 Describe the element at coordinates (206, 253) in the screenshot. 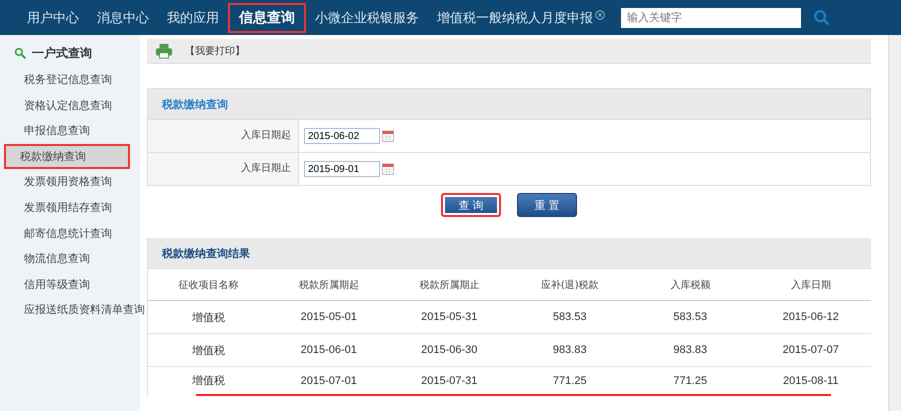

I see `panel-title: 税款缴纳查询结果` at that location.